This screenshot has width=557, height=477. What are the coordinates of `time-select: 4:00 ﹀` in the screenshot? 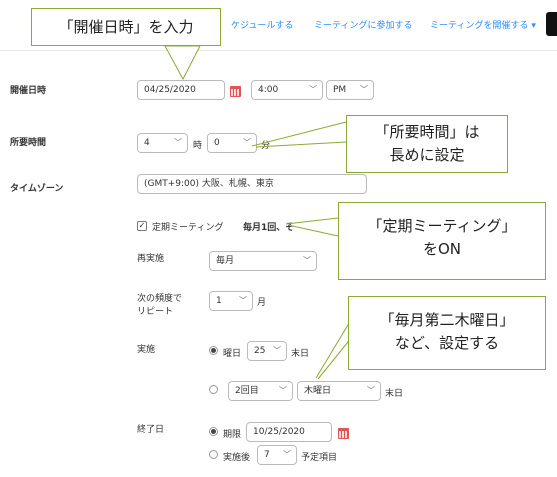 It's located at (287, 90).